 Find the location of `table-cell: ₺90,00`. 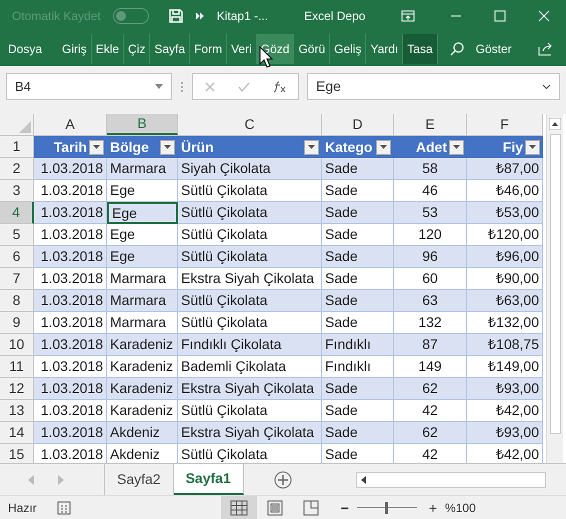

table-cell: ₺90,00 is located at coordinates (505, 279).